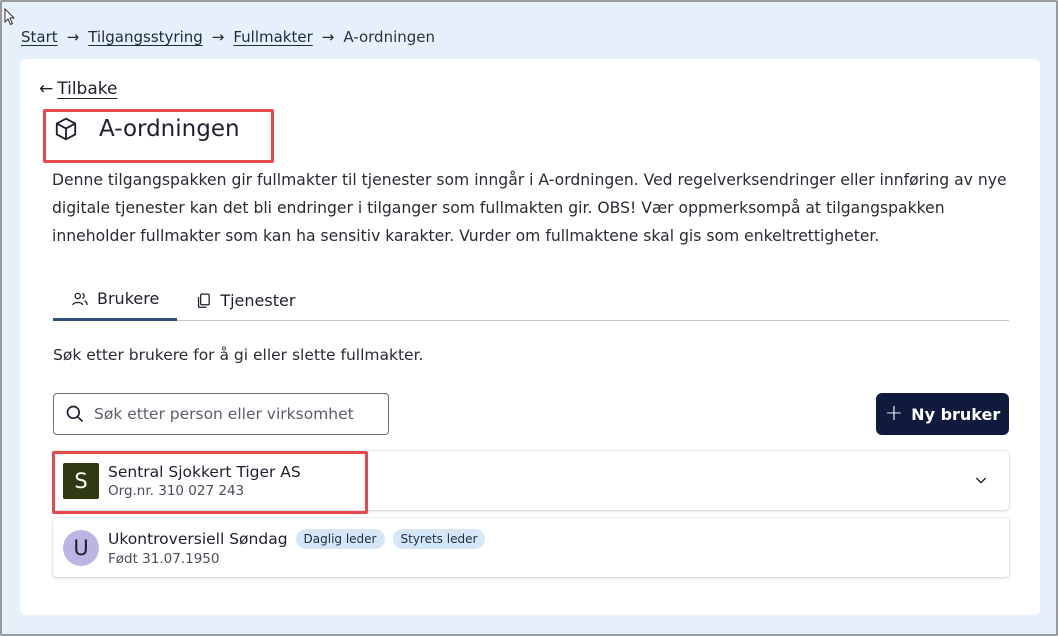  I want to click on mouse-cursor-icon, so click(10, 17).